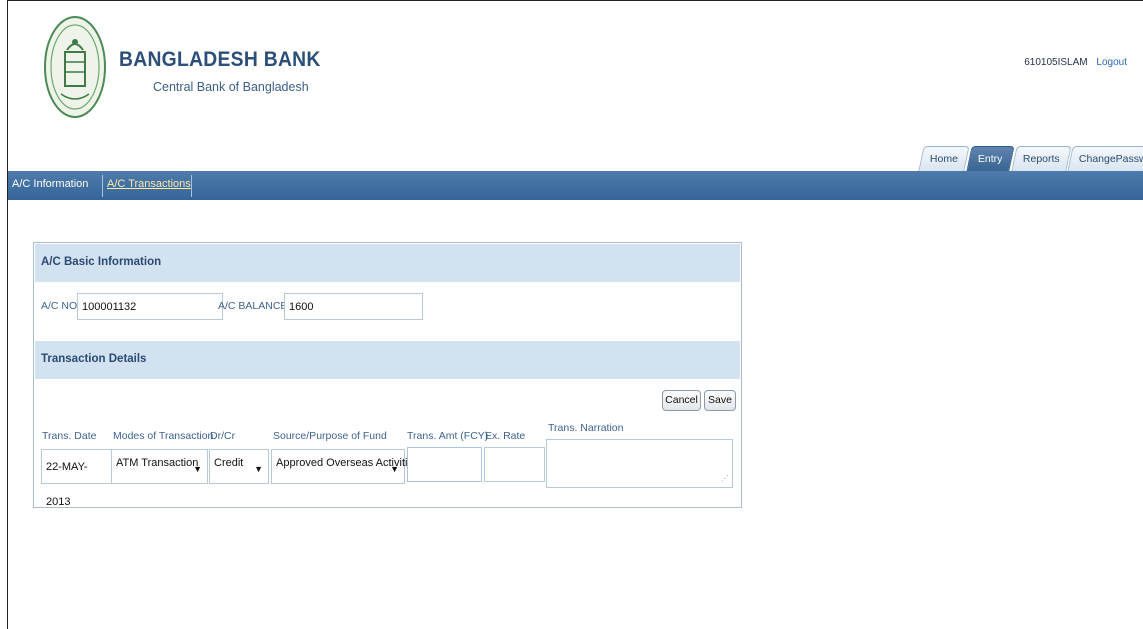 The height and width of the screenshot is (629, 1143). Describe the element at coordinates (75, 67) in the screenshot. I see `bangladesh-bank-logo` at that location.